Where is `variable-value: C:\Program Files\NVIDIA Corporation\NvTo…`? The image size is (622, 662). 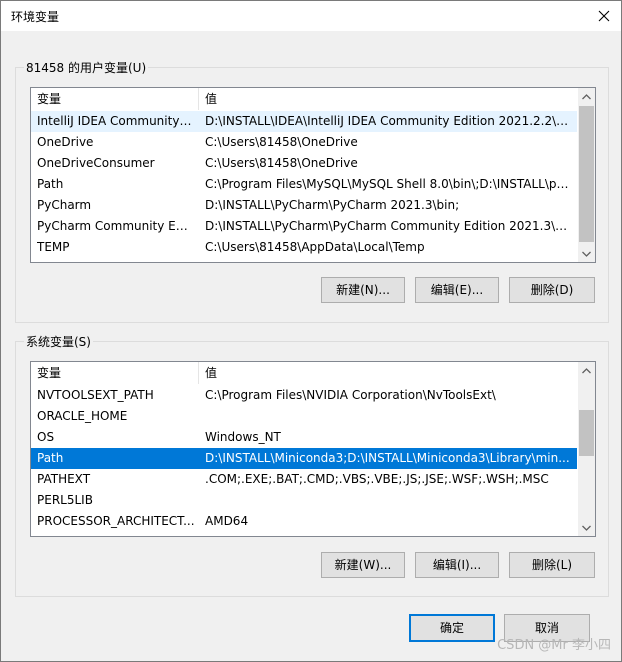 variable-value: C:\Program Files\NVIDIA Corporation\NvTo… is located at coordinates (350, 395).